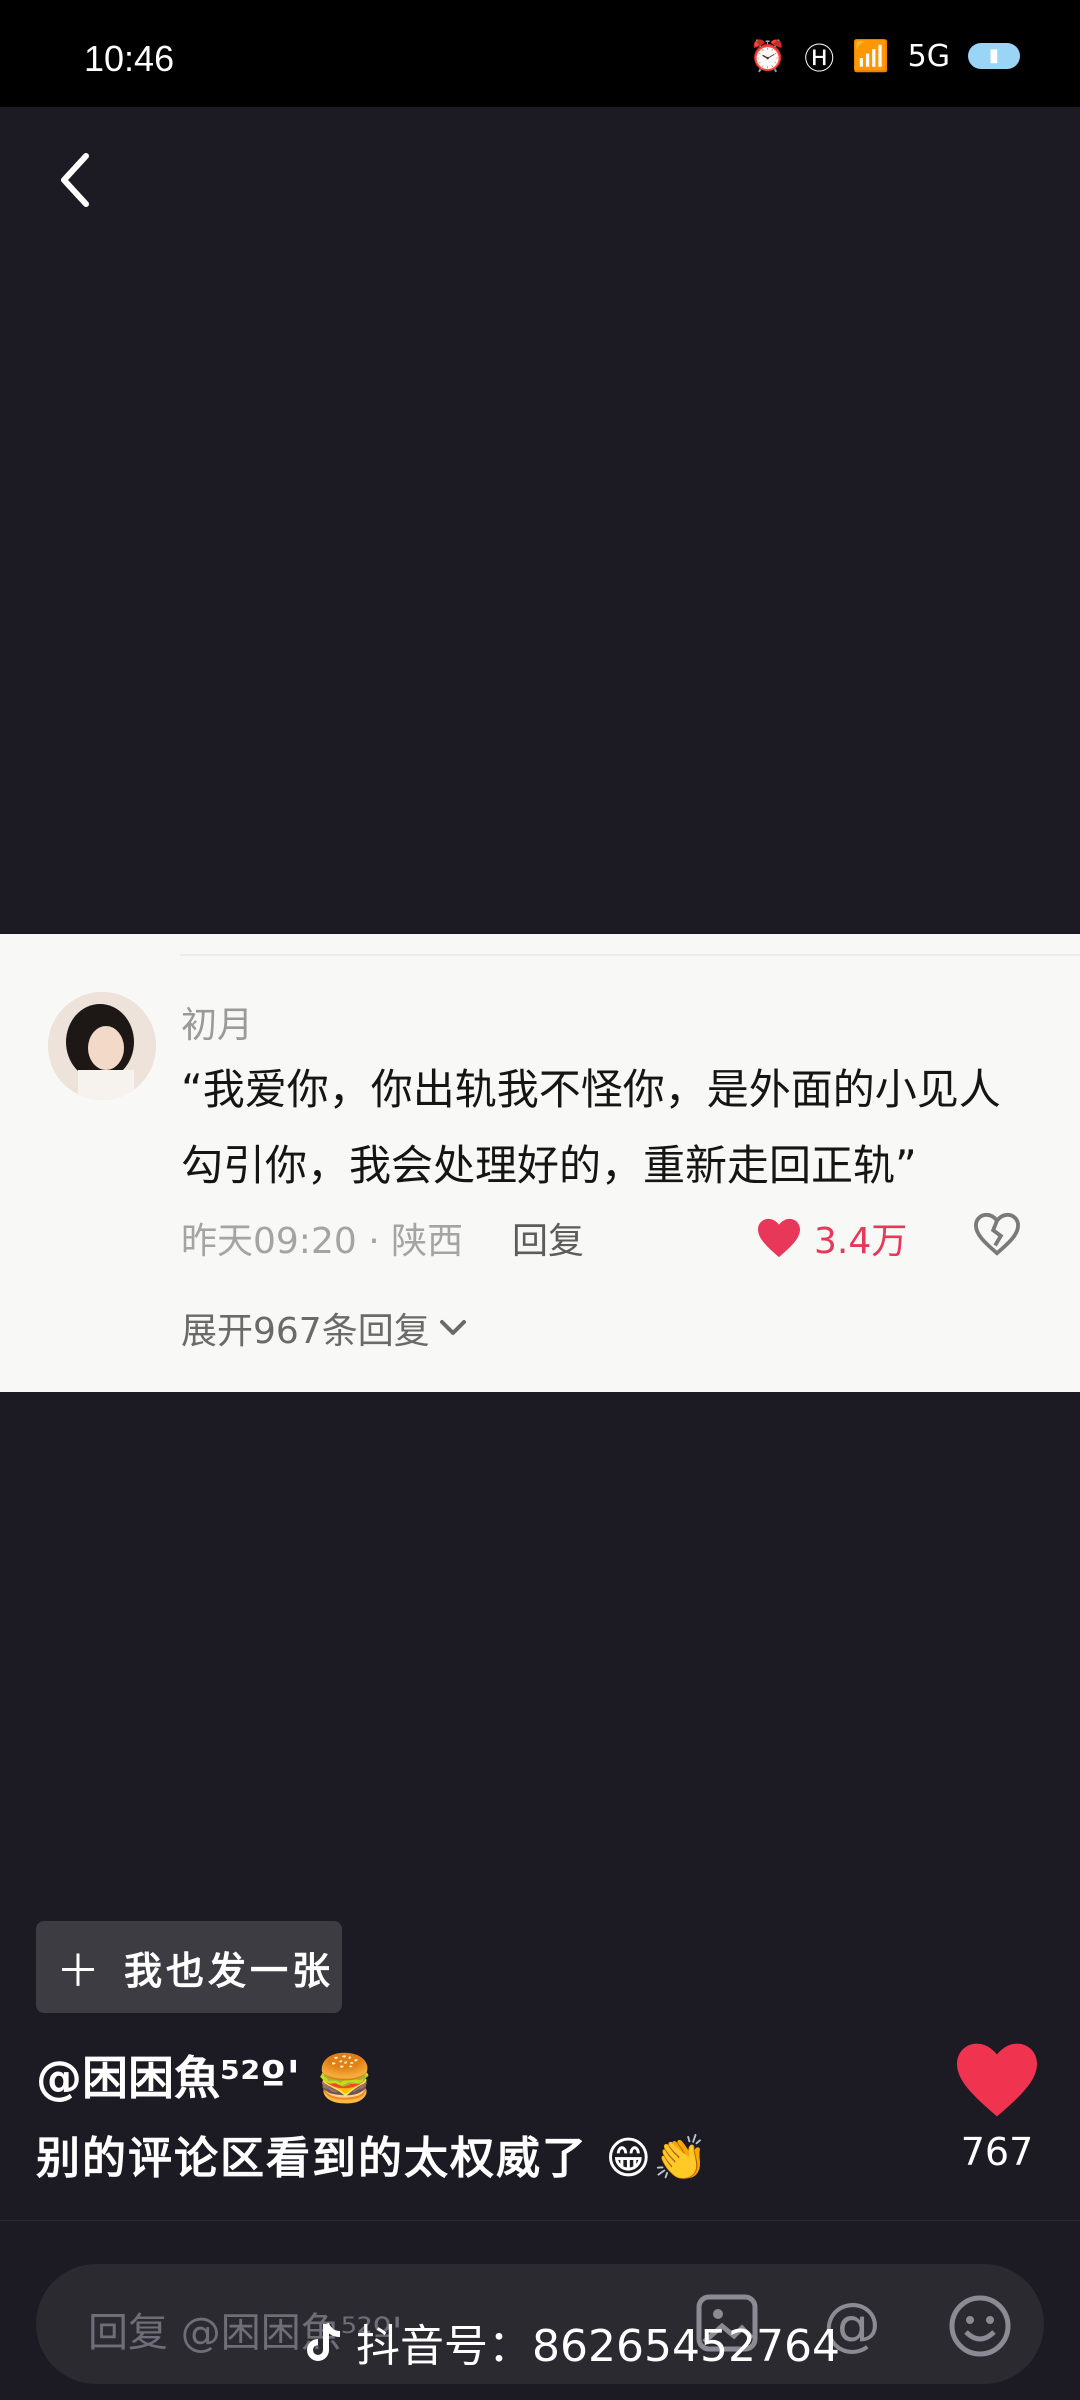  I want to click on chevron-left-icon, so click(75, 180).